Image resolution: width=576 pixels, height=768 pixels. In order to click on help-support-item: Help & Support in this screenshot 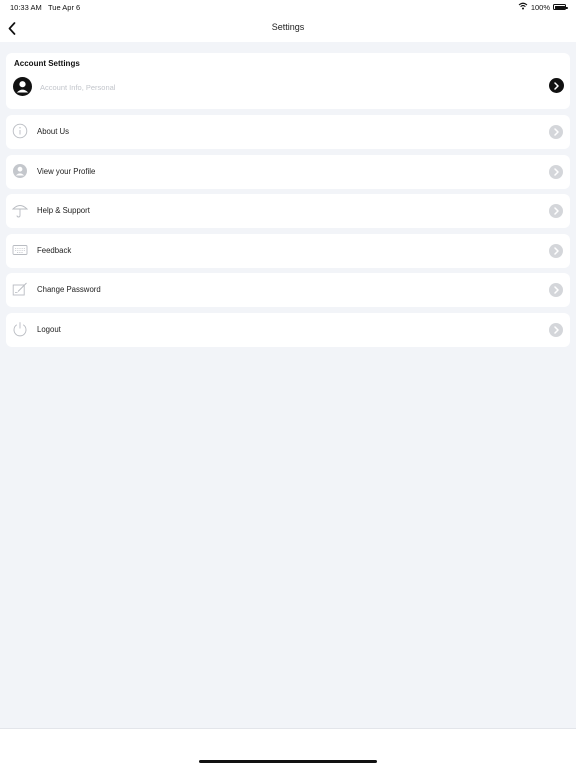, I will do `click(288, 211)`.